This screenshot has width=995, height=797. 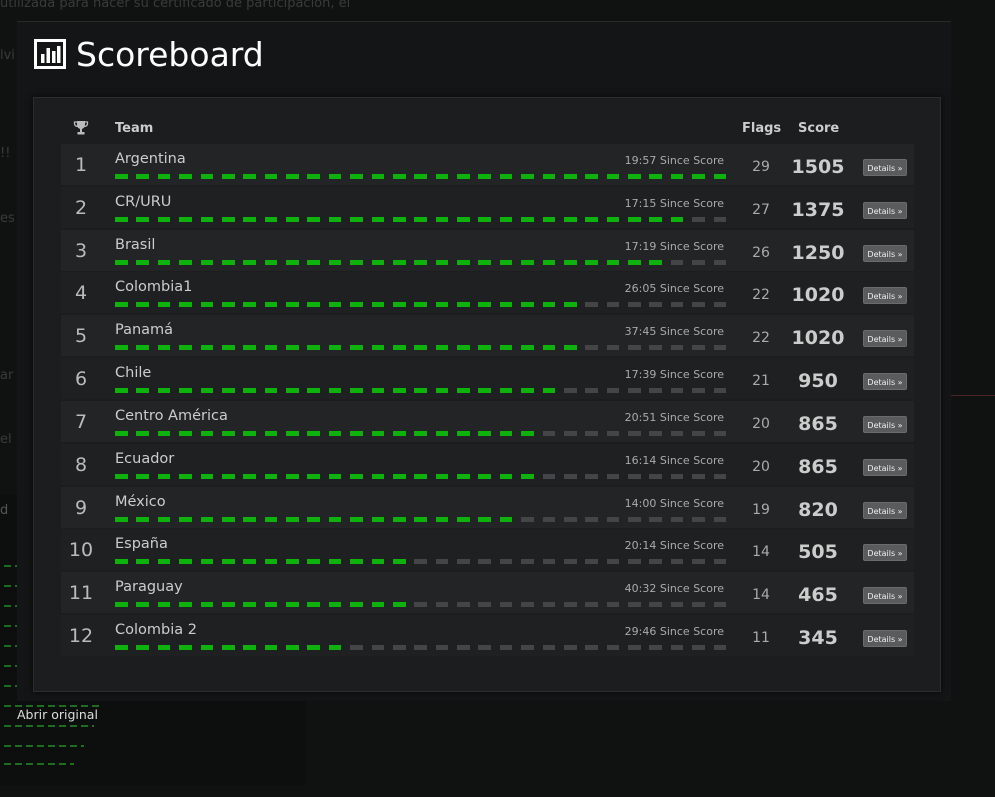 I want to click on modal-title: Scoreboard, so click(x=149, y=54).